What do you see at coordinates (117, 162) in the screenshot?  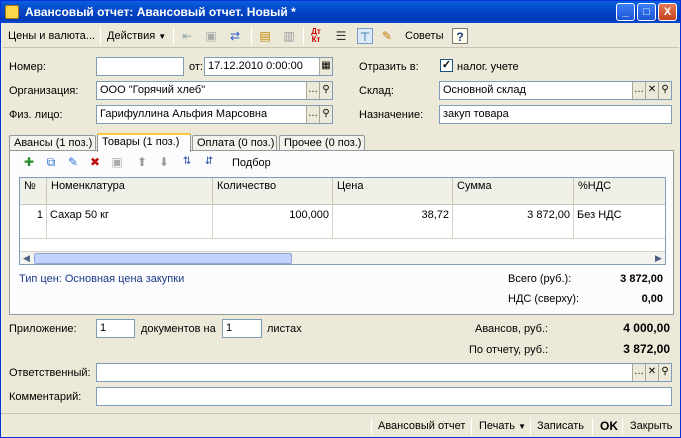 I see `end-edit-icon: ▣` at bounding box center [117, 162].